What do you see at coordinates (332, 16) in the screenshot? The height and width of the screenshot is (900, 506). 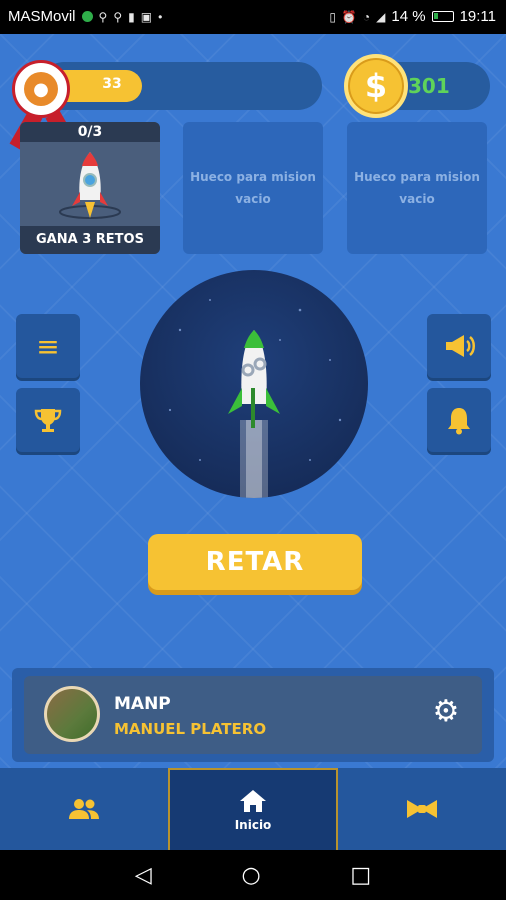 I see `vibrate-icon: ▯` at bounding box center [332, 16].